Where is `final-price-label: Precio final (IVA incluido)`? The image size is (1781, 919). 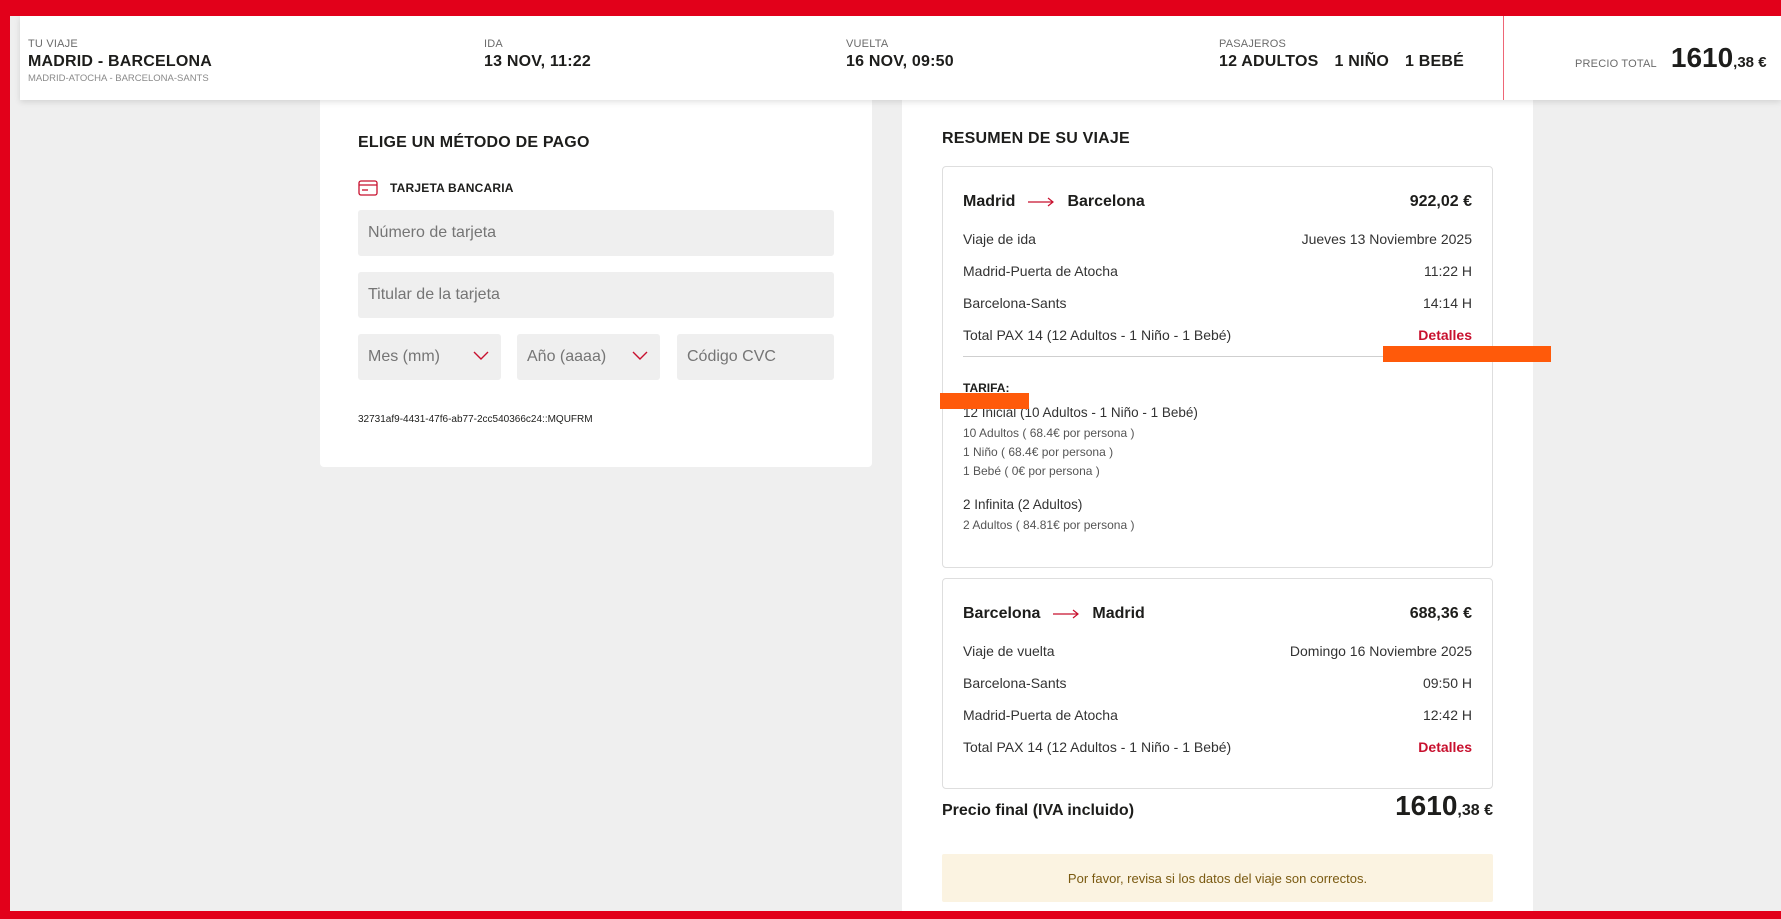
final-price-label: Precio final (IVA incluido) is located at coordinates (1038, 810).